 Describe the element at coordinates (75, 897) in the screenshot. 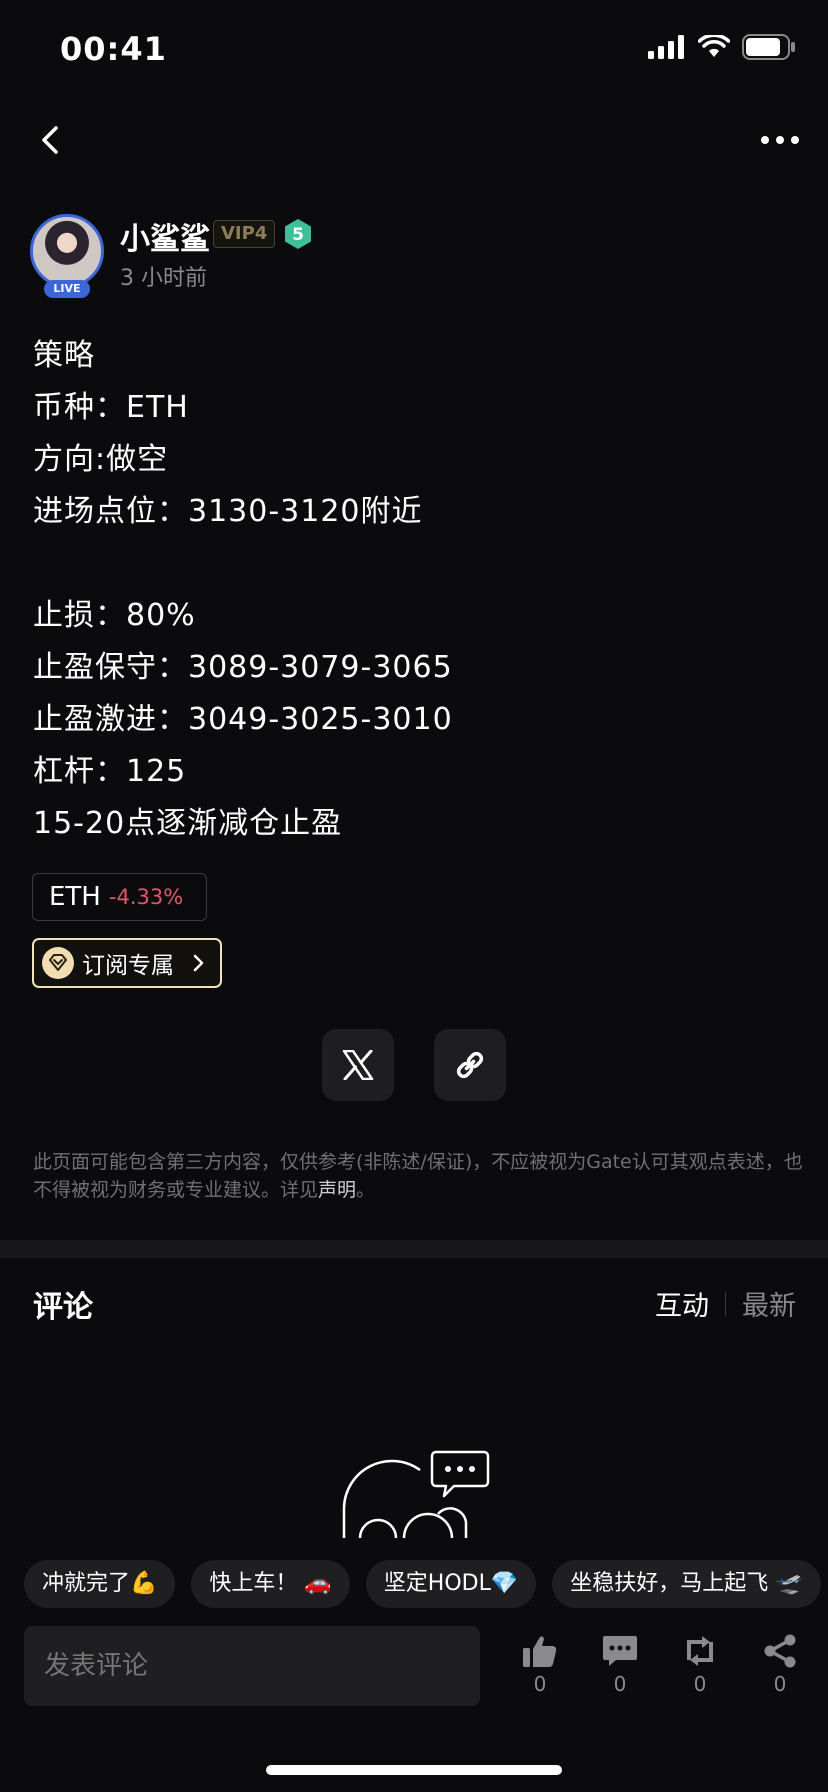

I see `coin-symbol: ETH` at that location.